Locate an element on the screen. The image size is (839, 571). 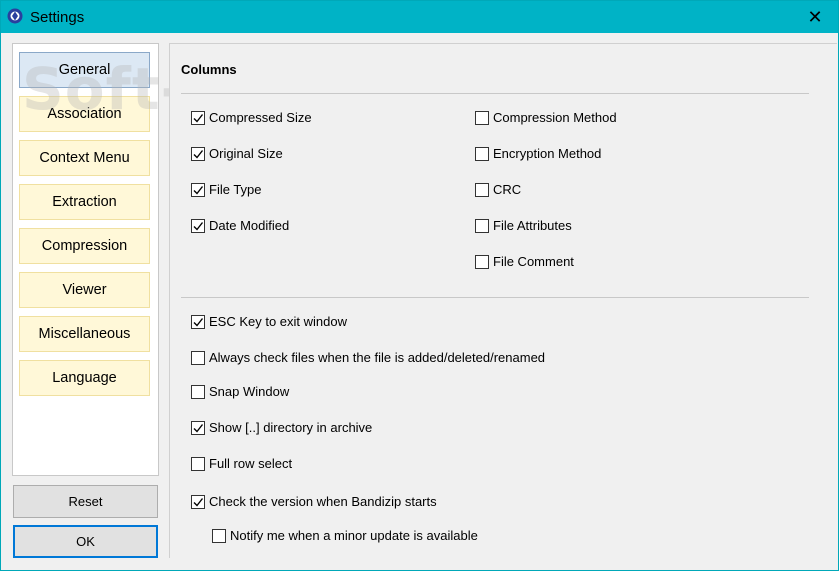
nav-item-compression: Compression is located at coordinates (84, 246).